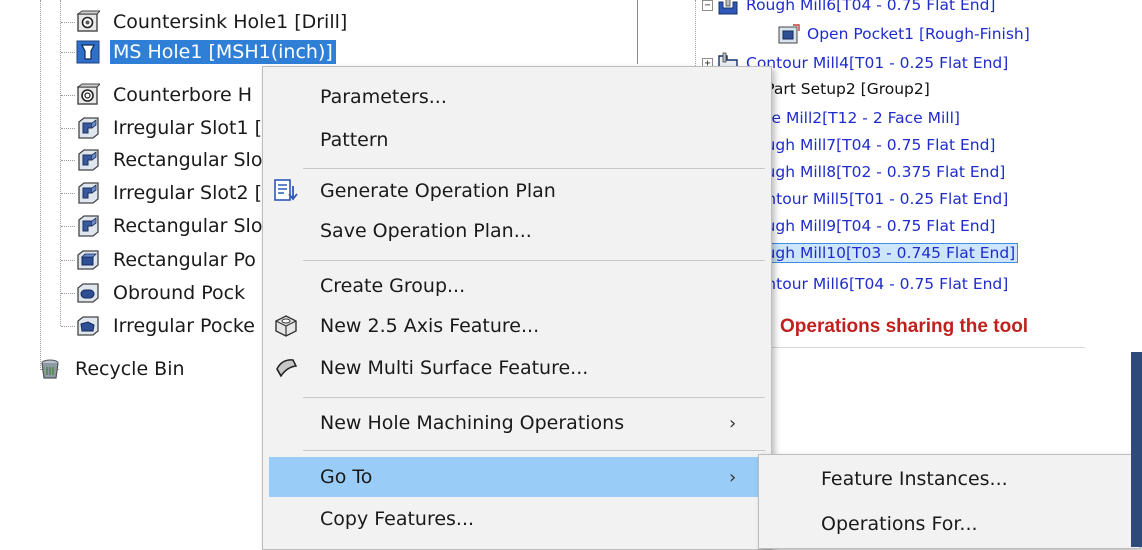  I want to click on op-label: Contour Mill4[T01 - 0.25 Flat End], so click(877, 63).